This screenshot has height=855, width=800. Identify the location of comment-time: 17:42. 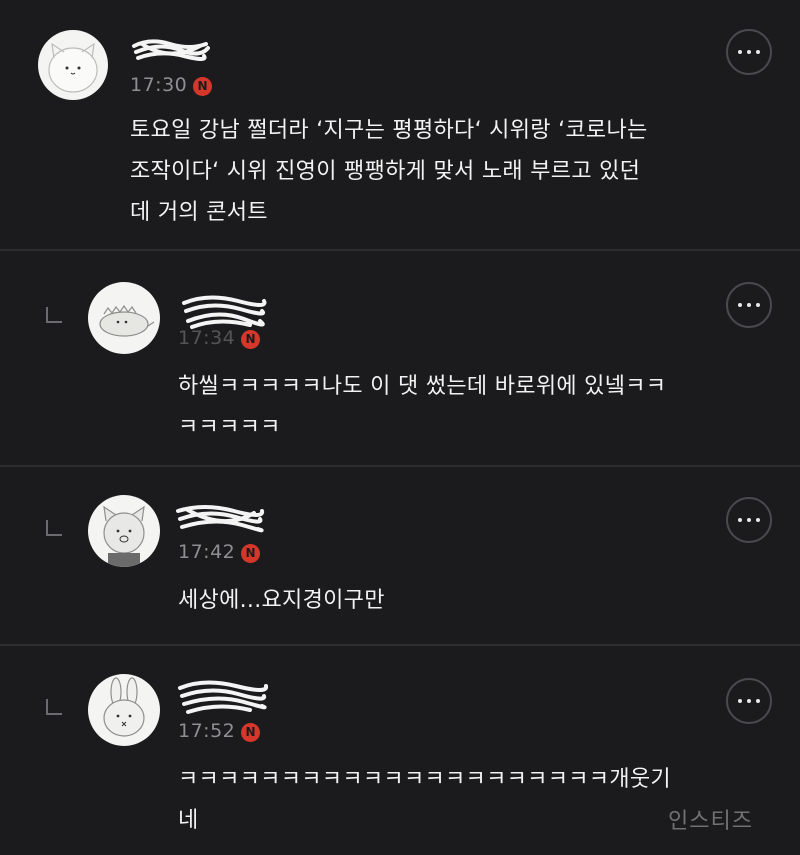
(207, 552).